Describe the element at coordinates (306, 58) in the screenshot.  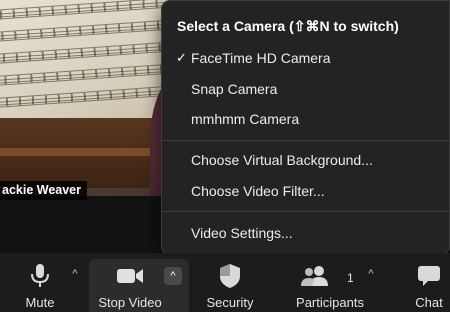
I see `camera-option-facetime: ✓ FaceTime HD Camera` at that location.